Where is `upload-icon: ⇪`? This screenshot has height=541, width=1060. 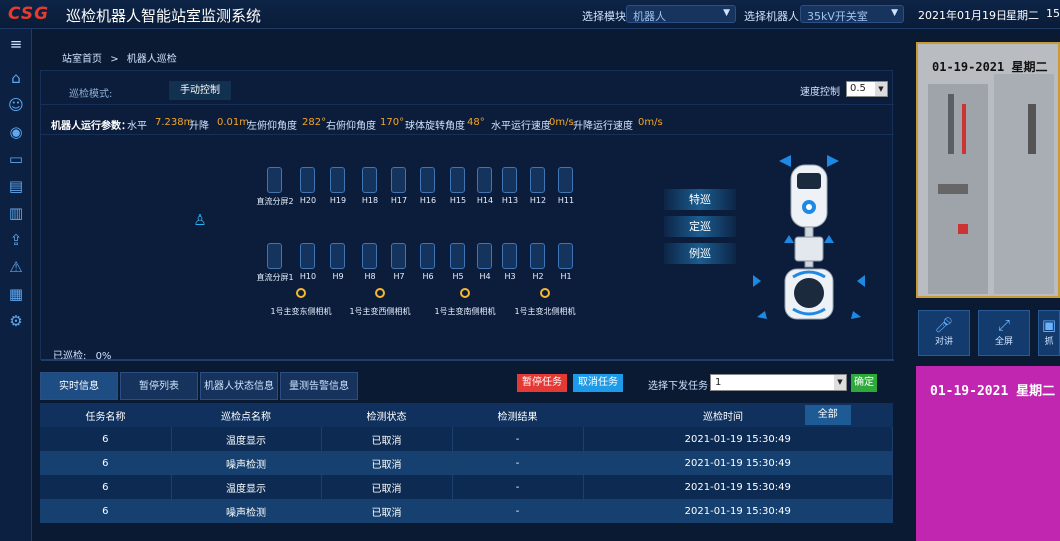
upload-icon: ⇪ is located at coordinates (16, 240).